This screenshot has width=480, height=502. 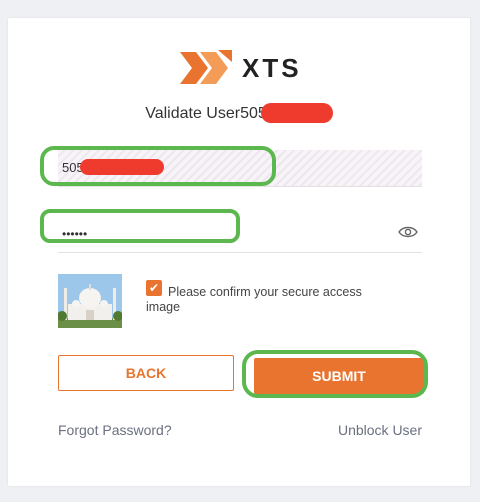 I want to click on eye-icon, so click(x=408, y=232).